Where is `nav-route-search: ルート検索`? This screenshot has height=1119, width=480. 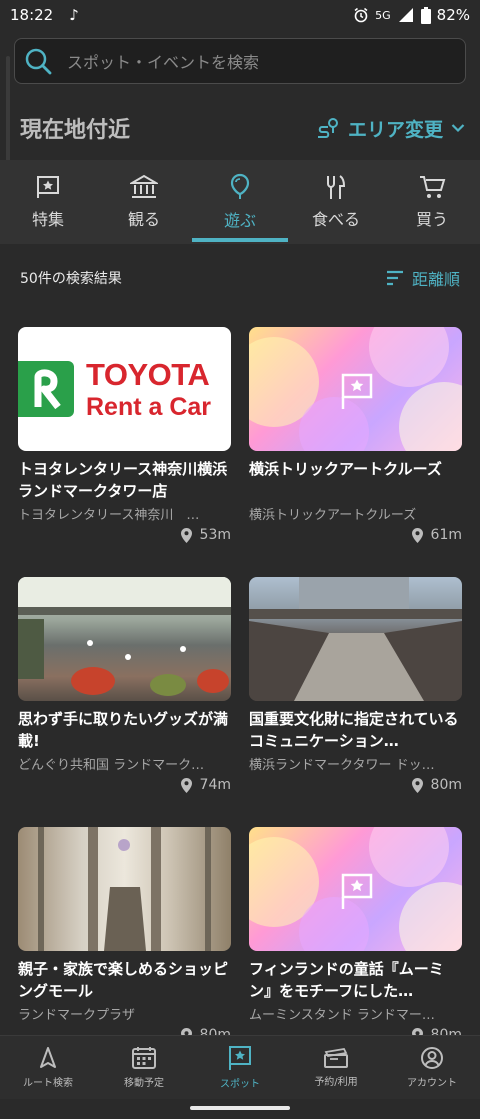 nav-route-search: ルート検索 is located at coordinates (48, 1067).